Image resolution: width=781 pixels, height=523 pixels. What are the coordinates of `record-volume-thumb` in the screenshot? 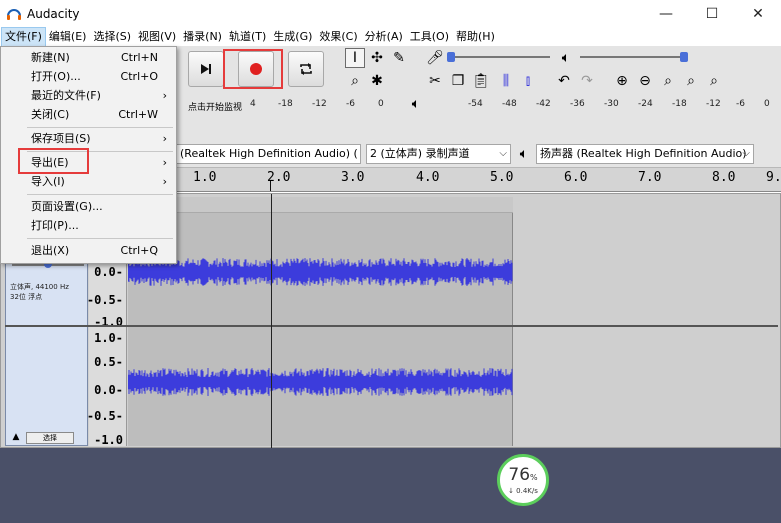 It's located at (451, 57).